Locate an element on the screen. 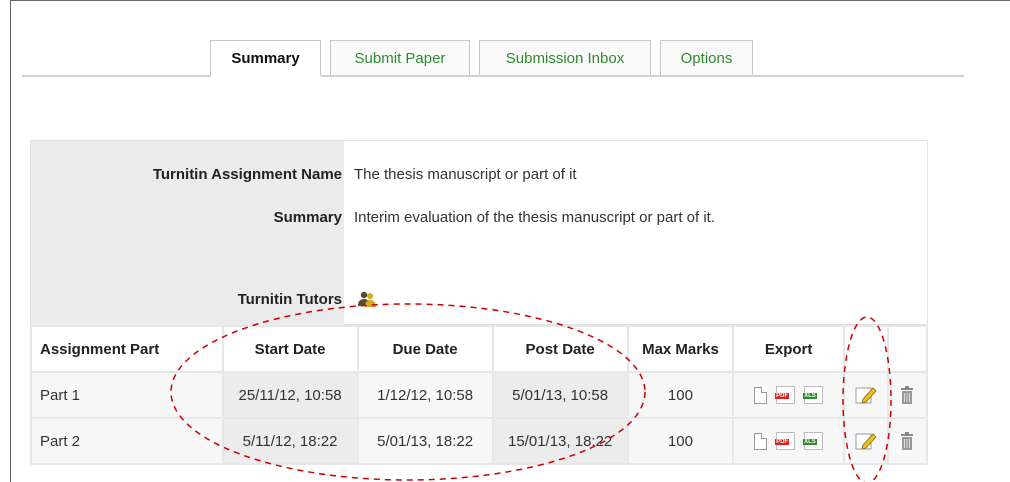 The height and width of the screenshot is (482, 1010). post-date: 15/01/13, 18:22 is located at coordinates (560, 441).